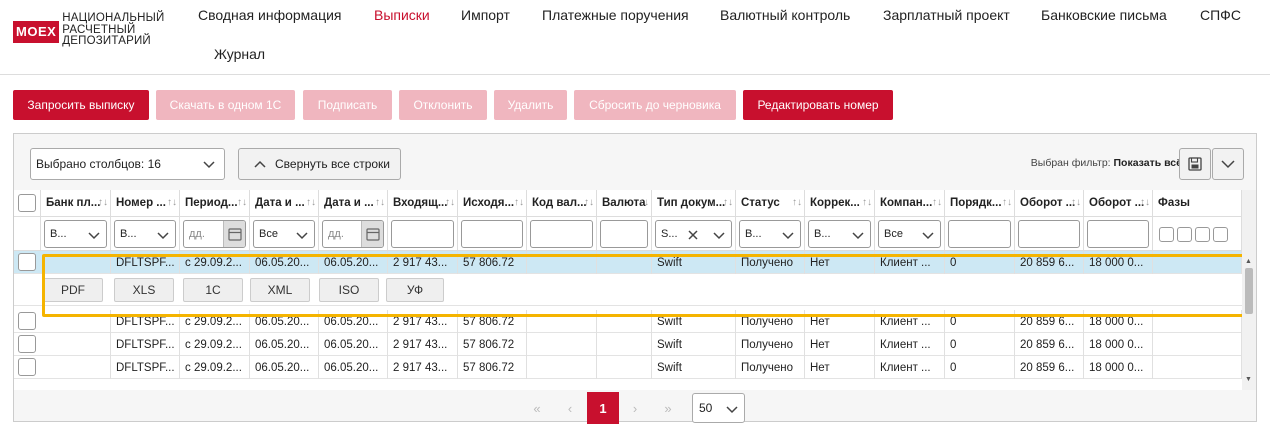 This screenshot has height=434, width=1270. I want to click on header-date2: Дата и ... ↑↓, so click(353, 203).